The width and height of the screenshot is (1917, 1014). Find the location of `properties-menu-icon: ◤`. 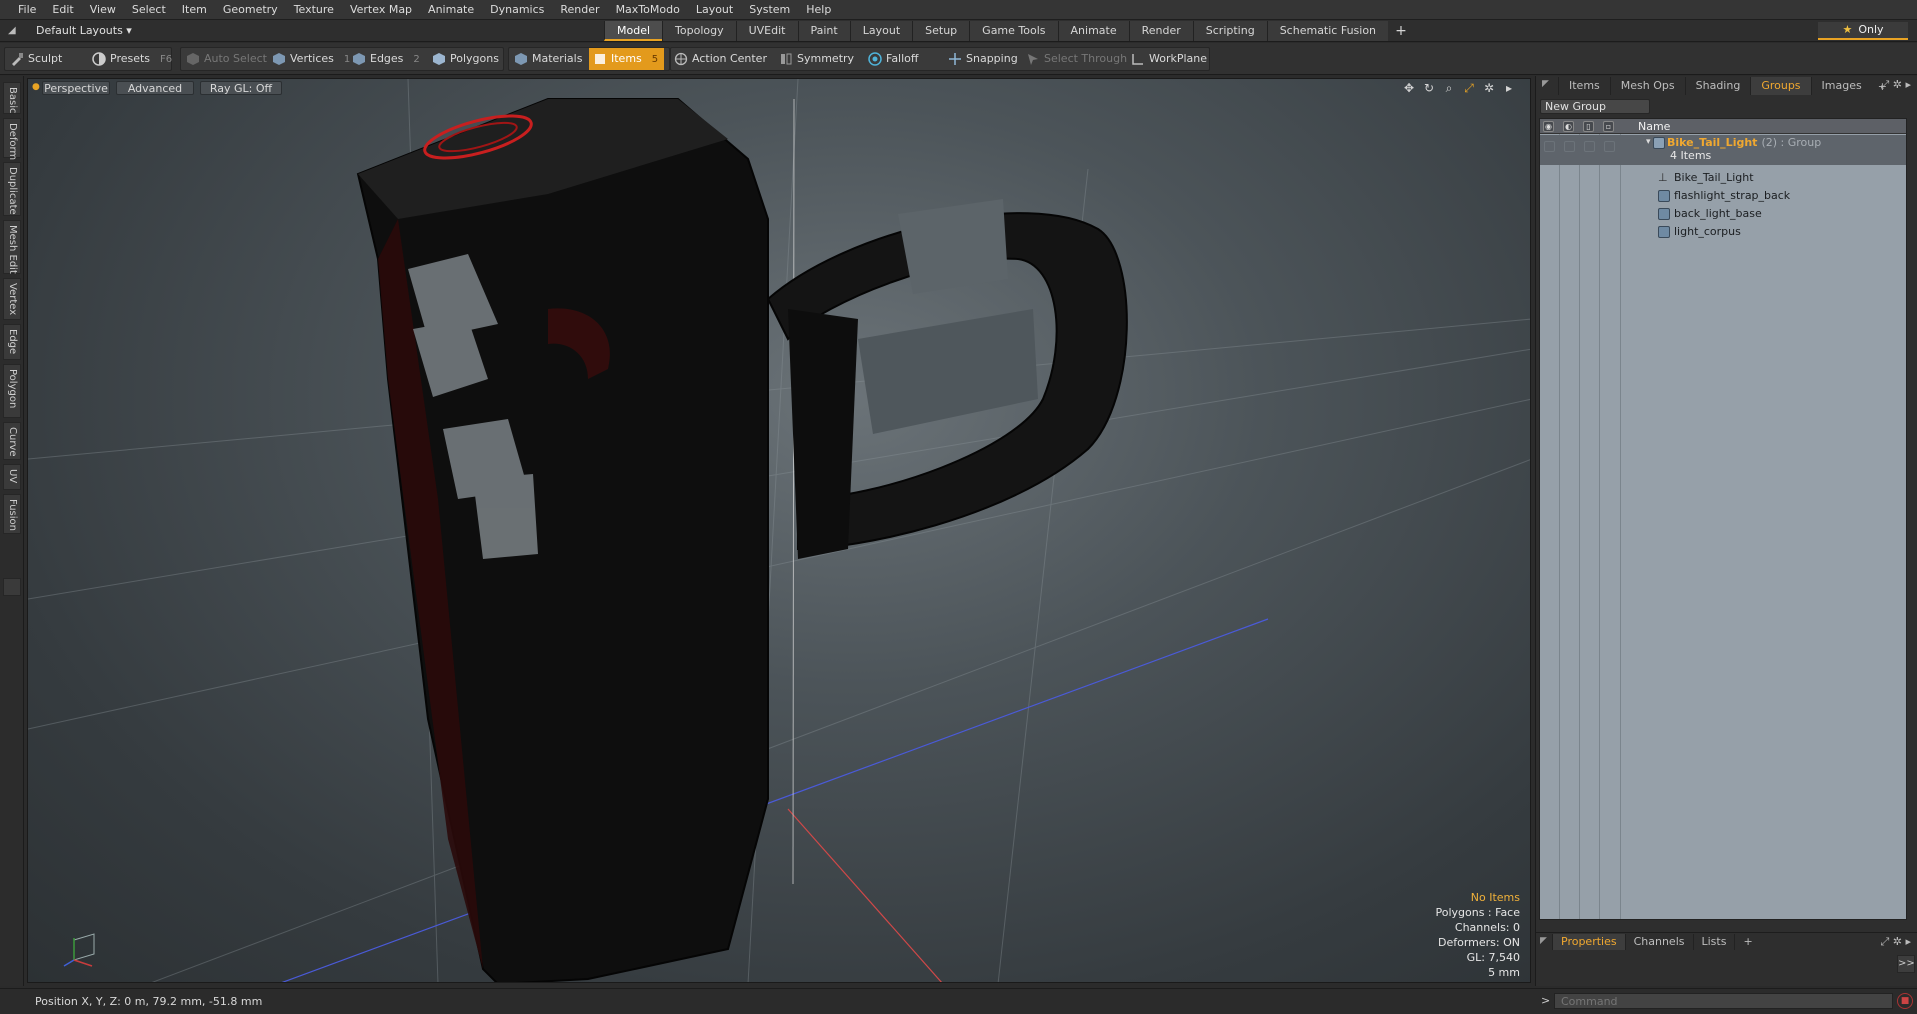

properties-menu-icon: ◤ is located at coordinates (1543, 941).